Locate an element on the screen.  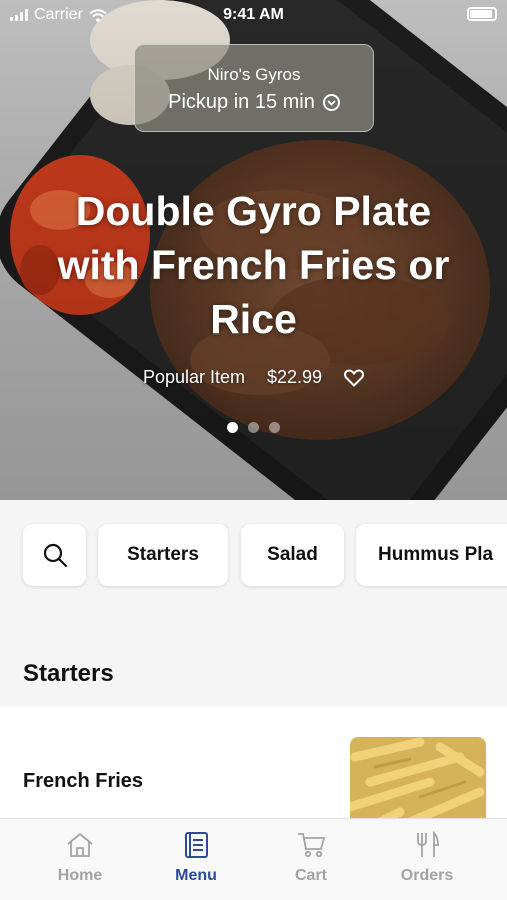
category-starters: Starters is located at coordinates (163, 555).